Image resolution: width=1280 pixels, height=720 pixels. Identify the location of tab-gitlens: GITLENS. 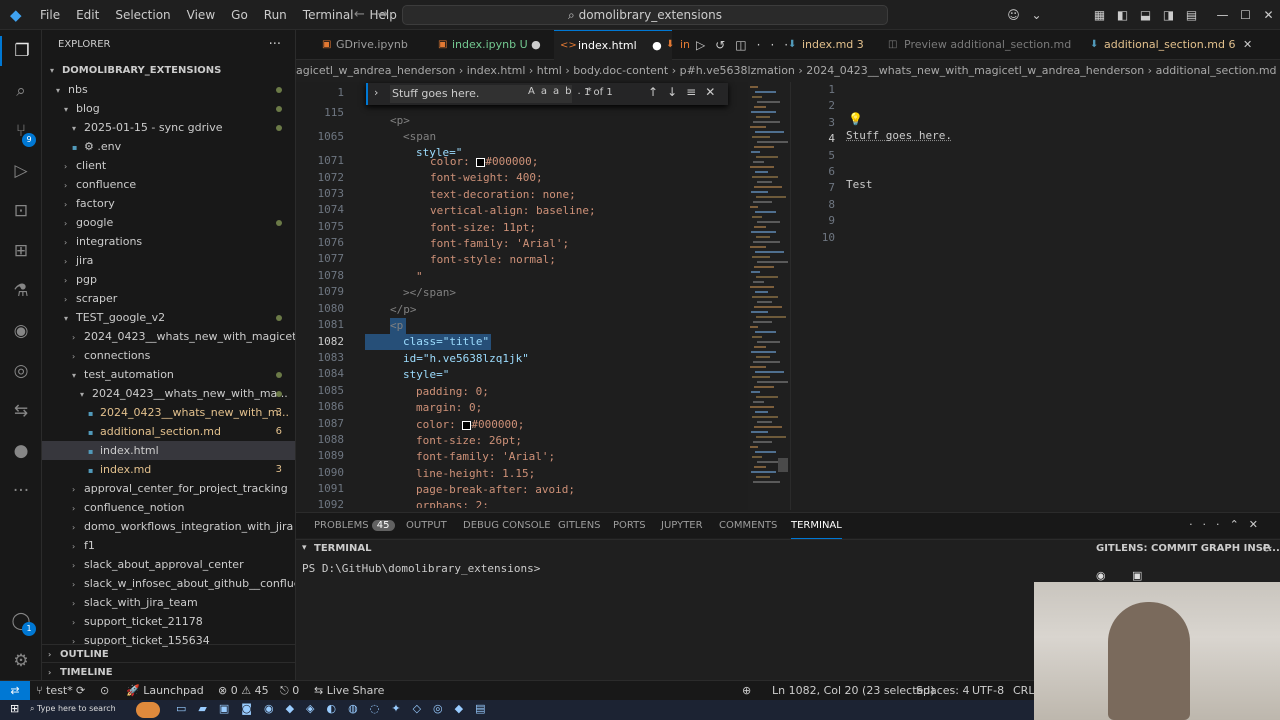
(579, 526).